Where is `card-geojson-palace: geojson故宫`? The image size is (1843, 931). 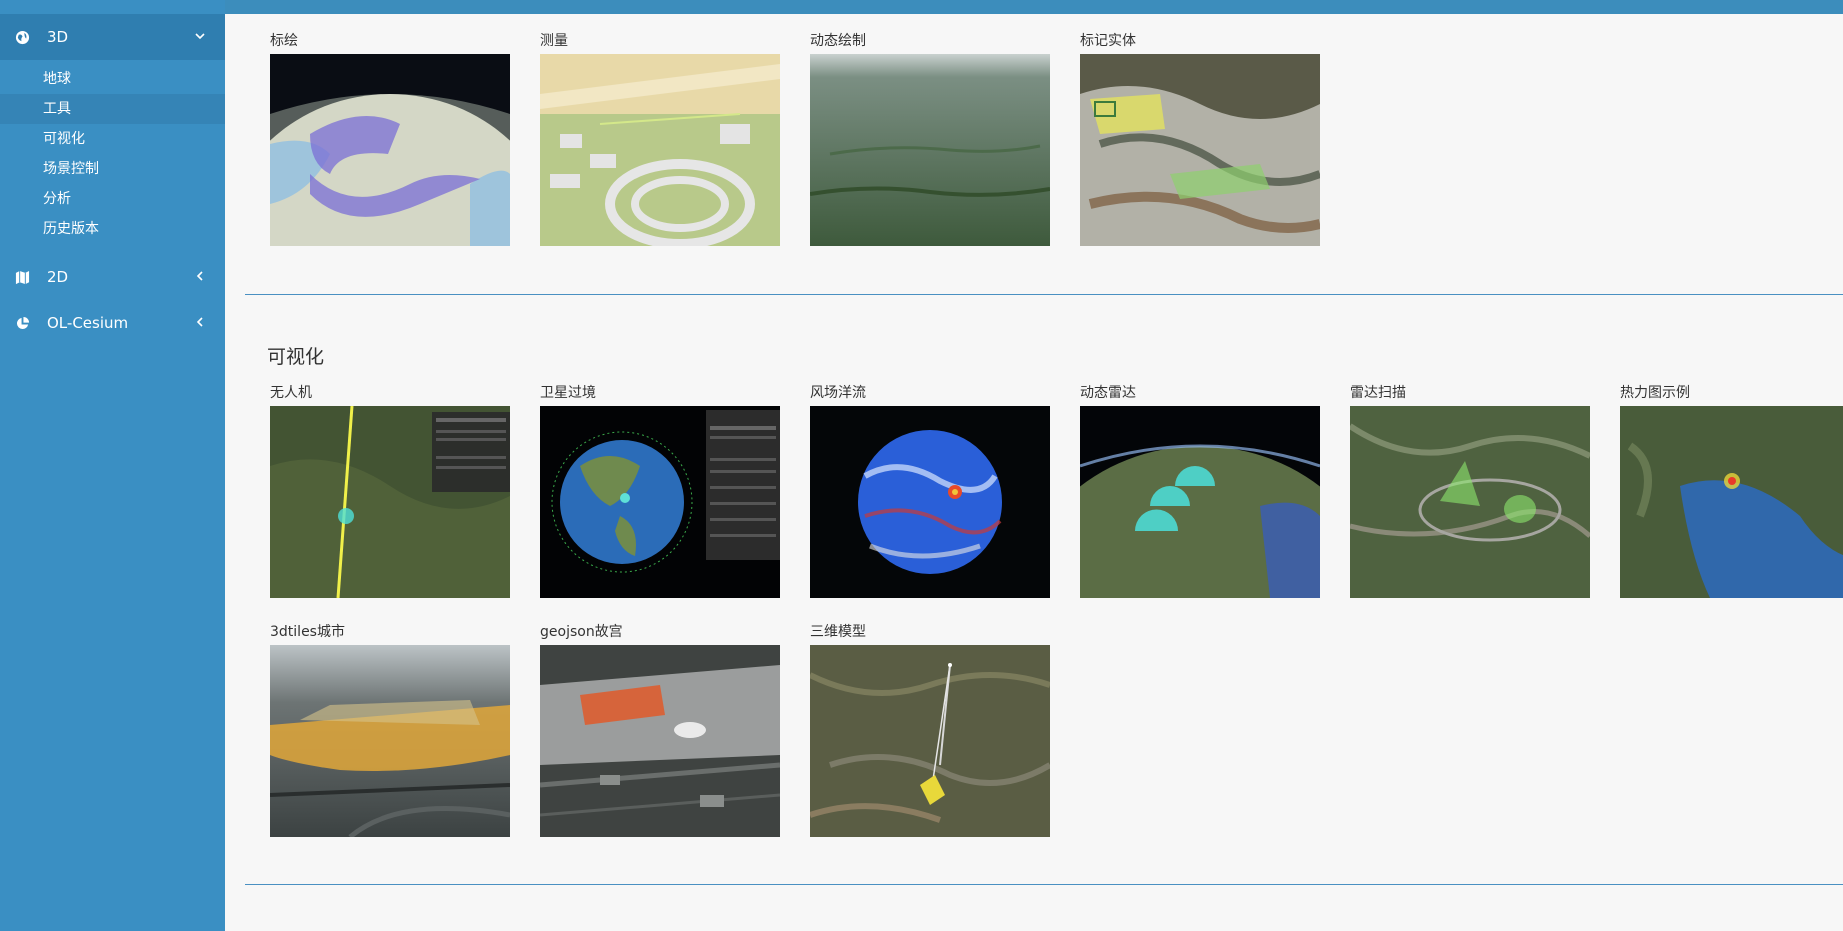 card-geojson-palace: geojson故宫 is located at coordinates (675, 728).